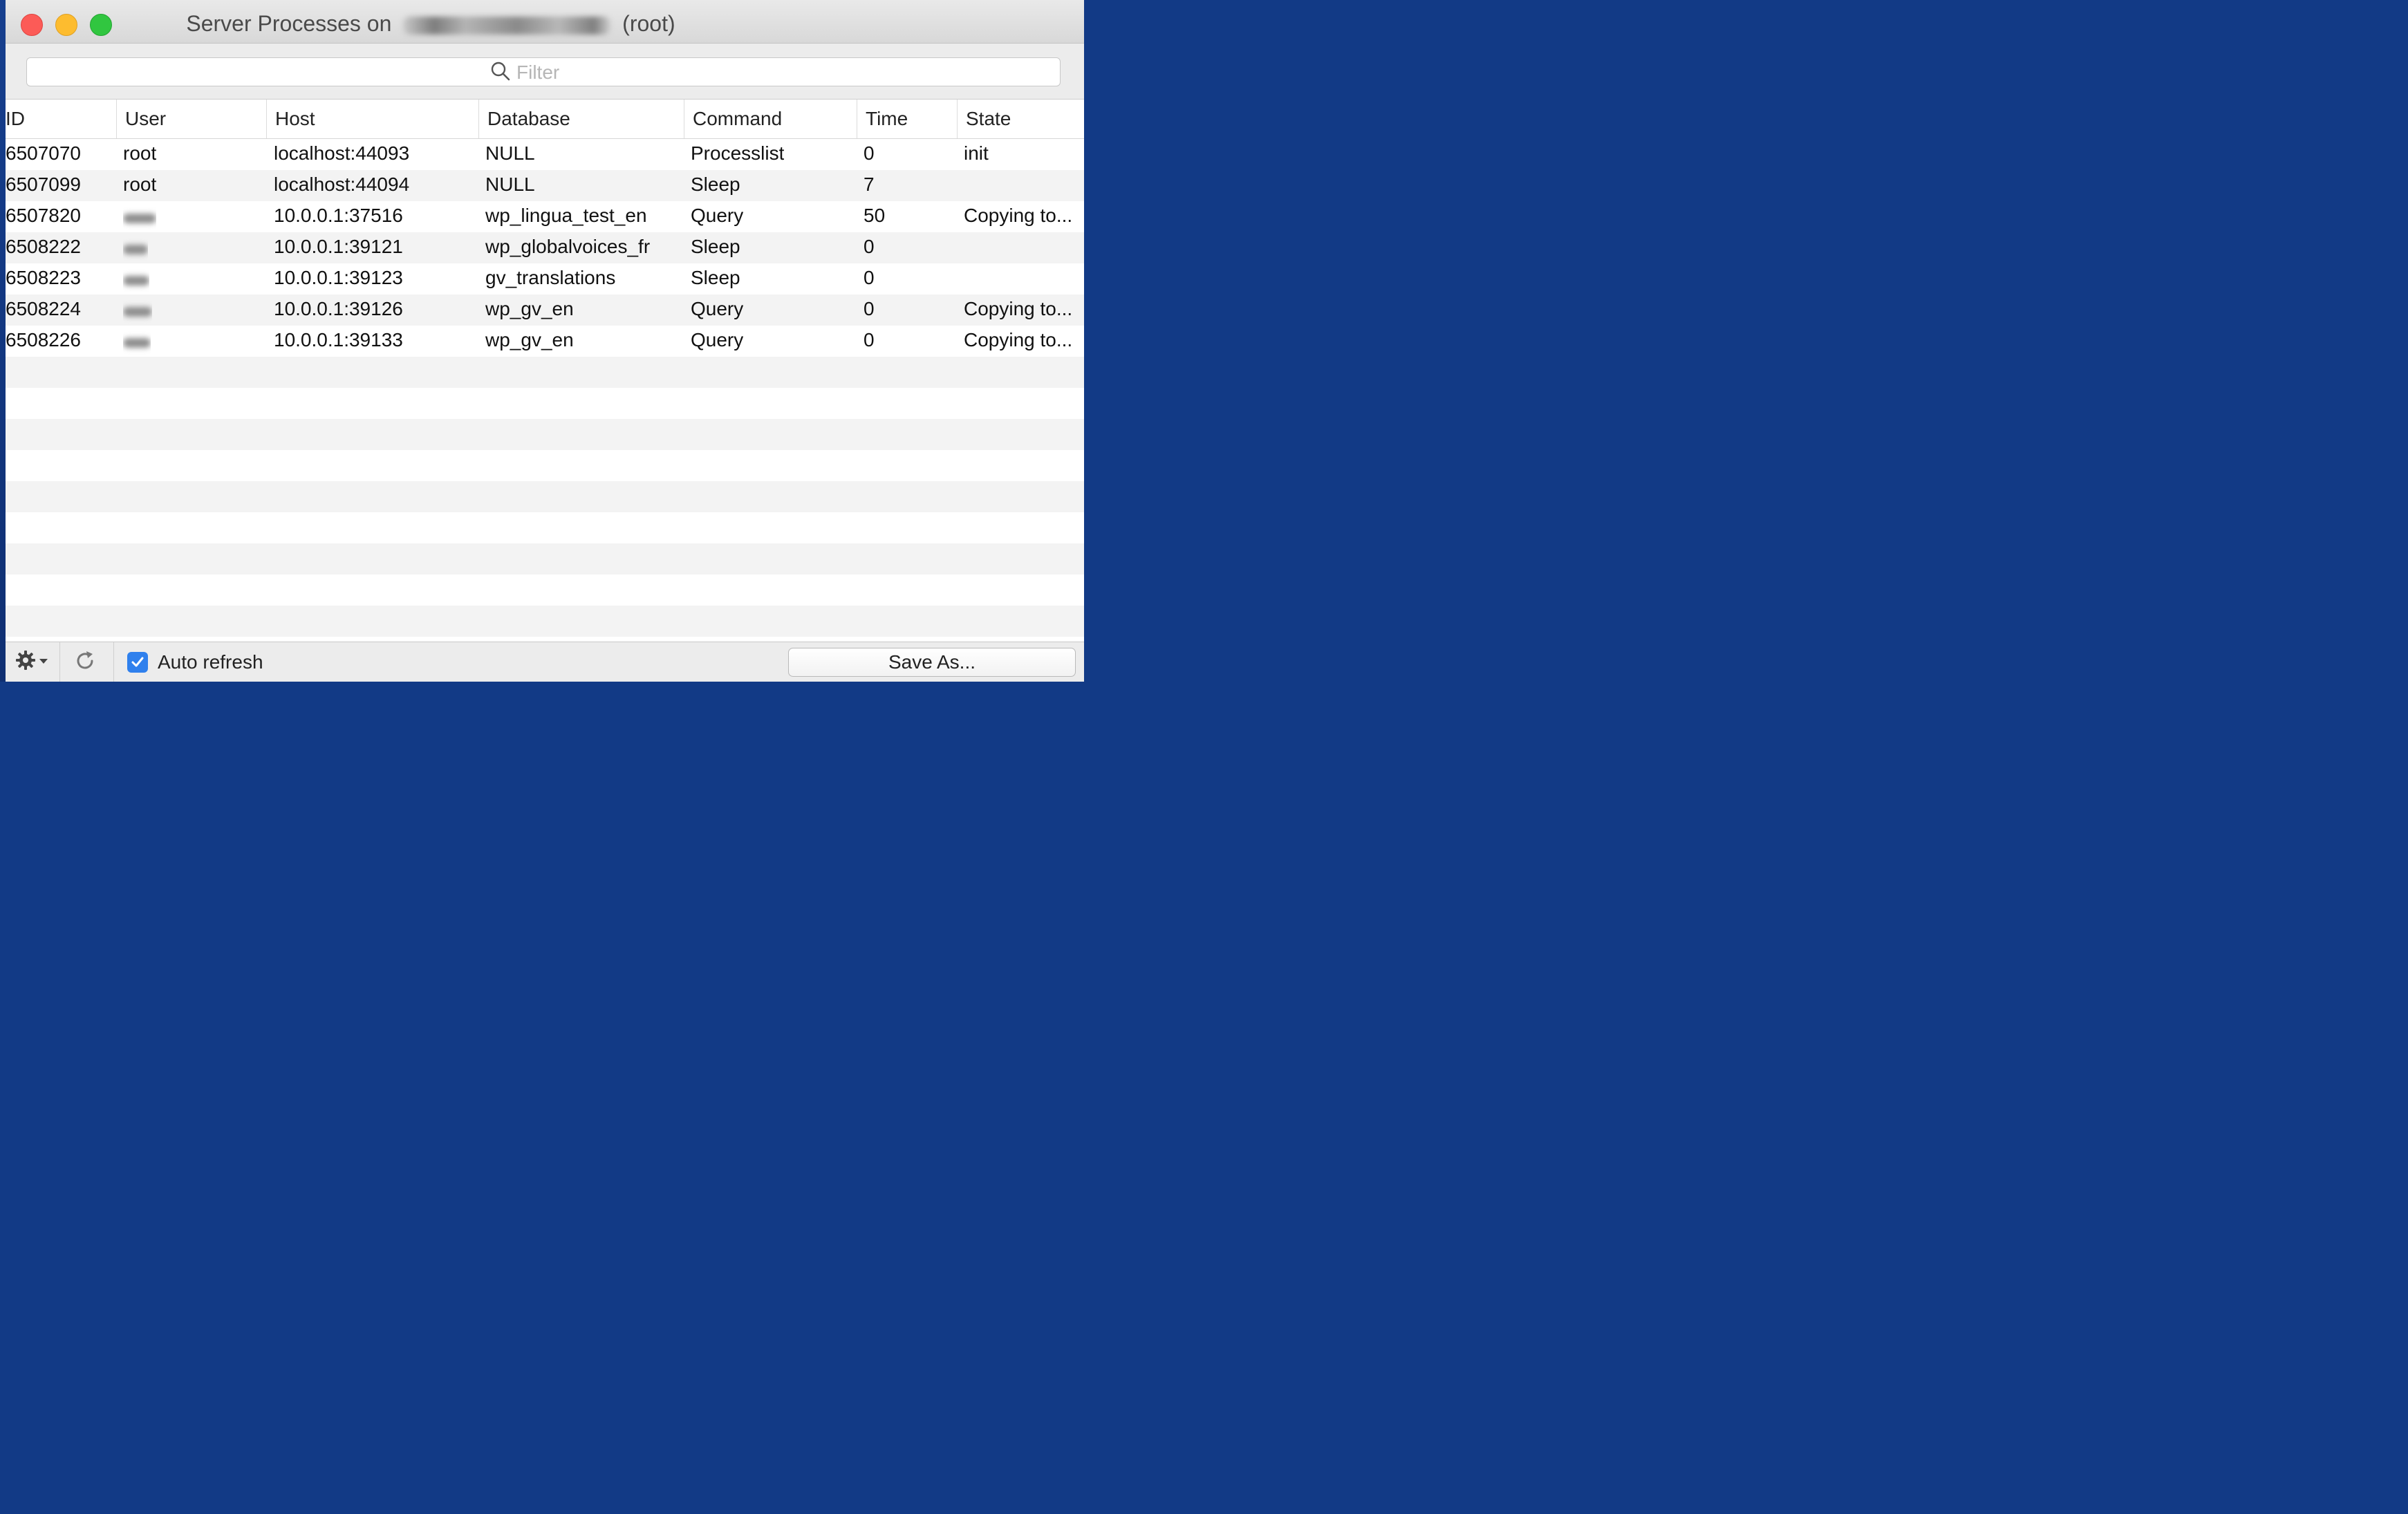 The height and width of the screenshot is (1514, 2408). I want to click on cell-state: init, so click(976, 153).